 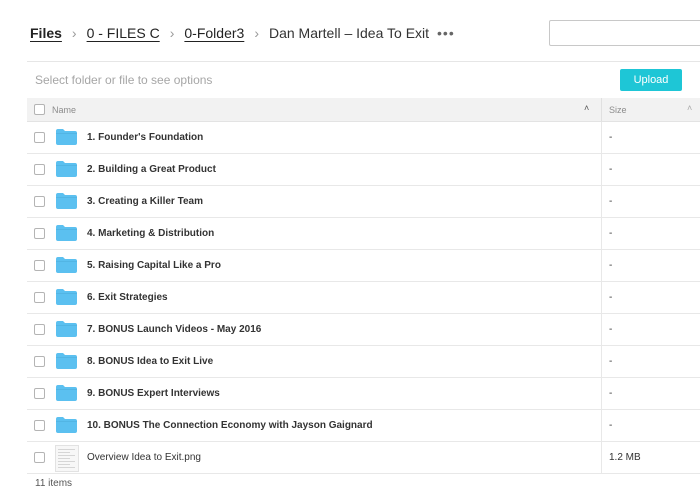 I want to click on folder-name: 1. Founder's Foundation, so click(x=145, y=137).